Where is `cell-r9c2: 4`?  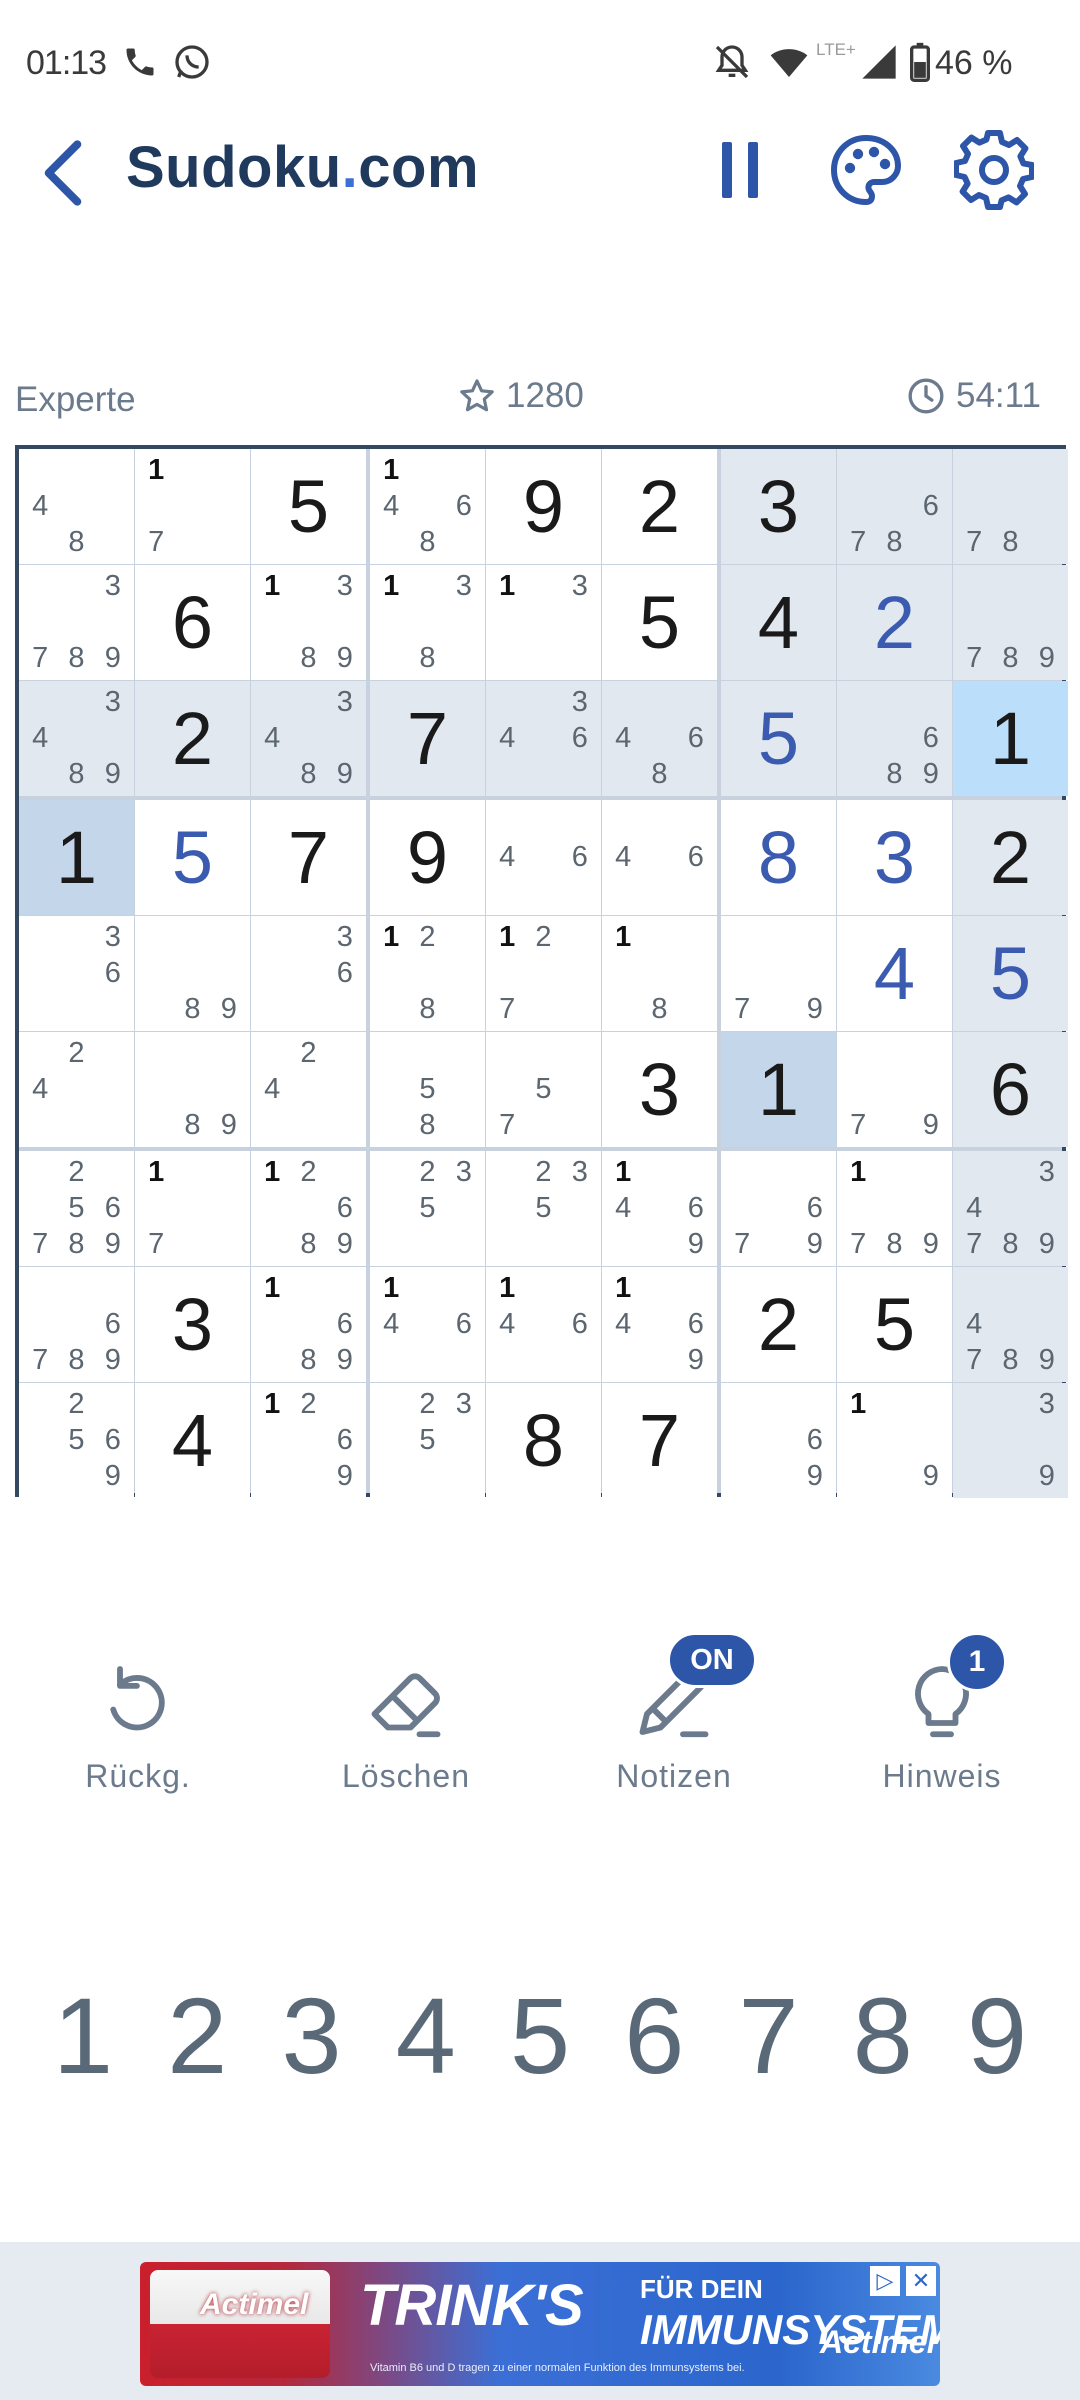
cell-r9c2: 4 is located at coordinates (192, 1440).